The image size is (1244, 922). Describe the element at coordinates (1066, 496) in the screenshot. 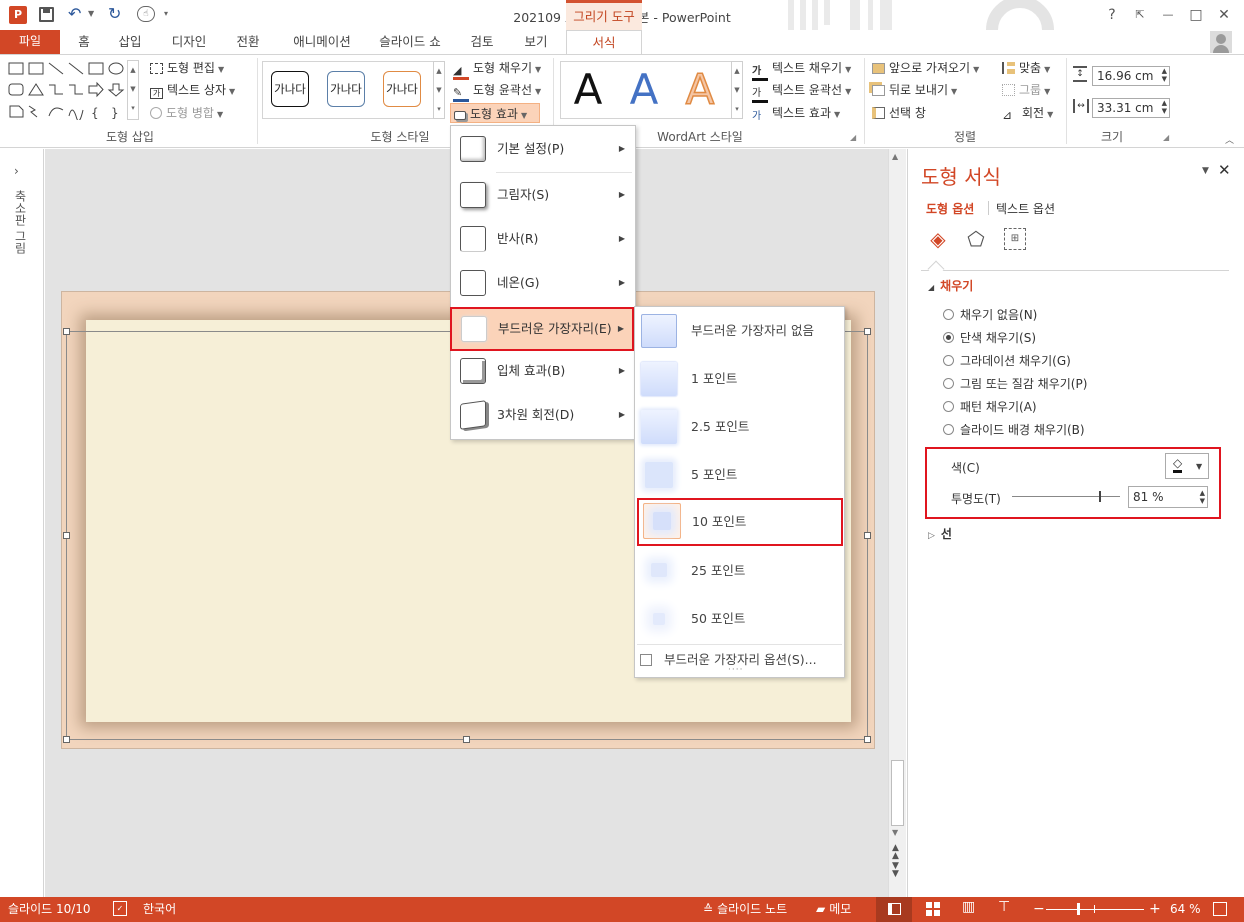

I see `transparency-slider-track` at that location.